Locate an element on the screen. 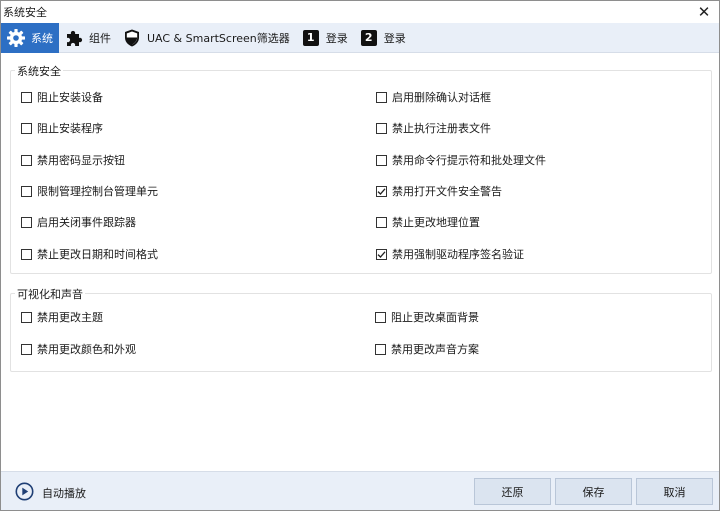  play-circle-icon is located at coordinates (24, 493).